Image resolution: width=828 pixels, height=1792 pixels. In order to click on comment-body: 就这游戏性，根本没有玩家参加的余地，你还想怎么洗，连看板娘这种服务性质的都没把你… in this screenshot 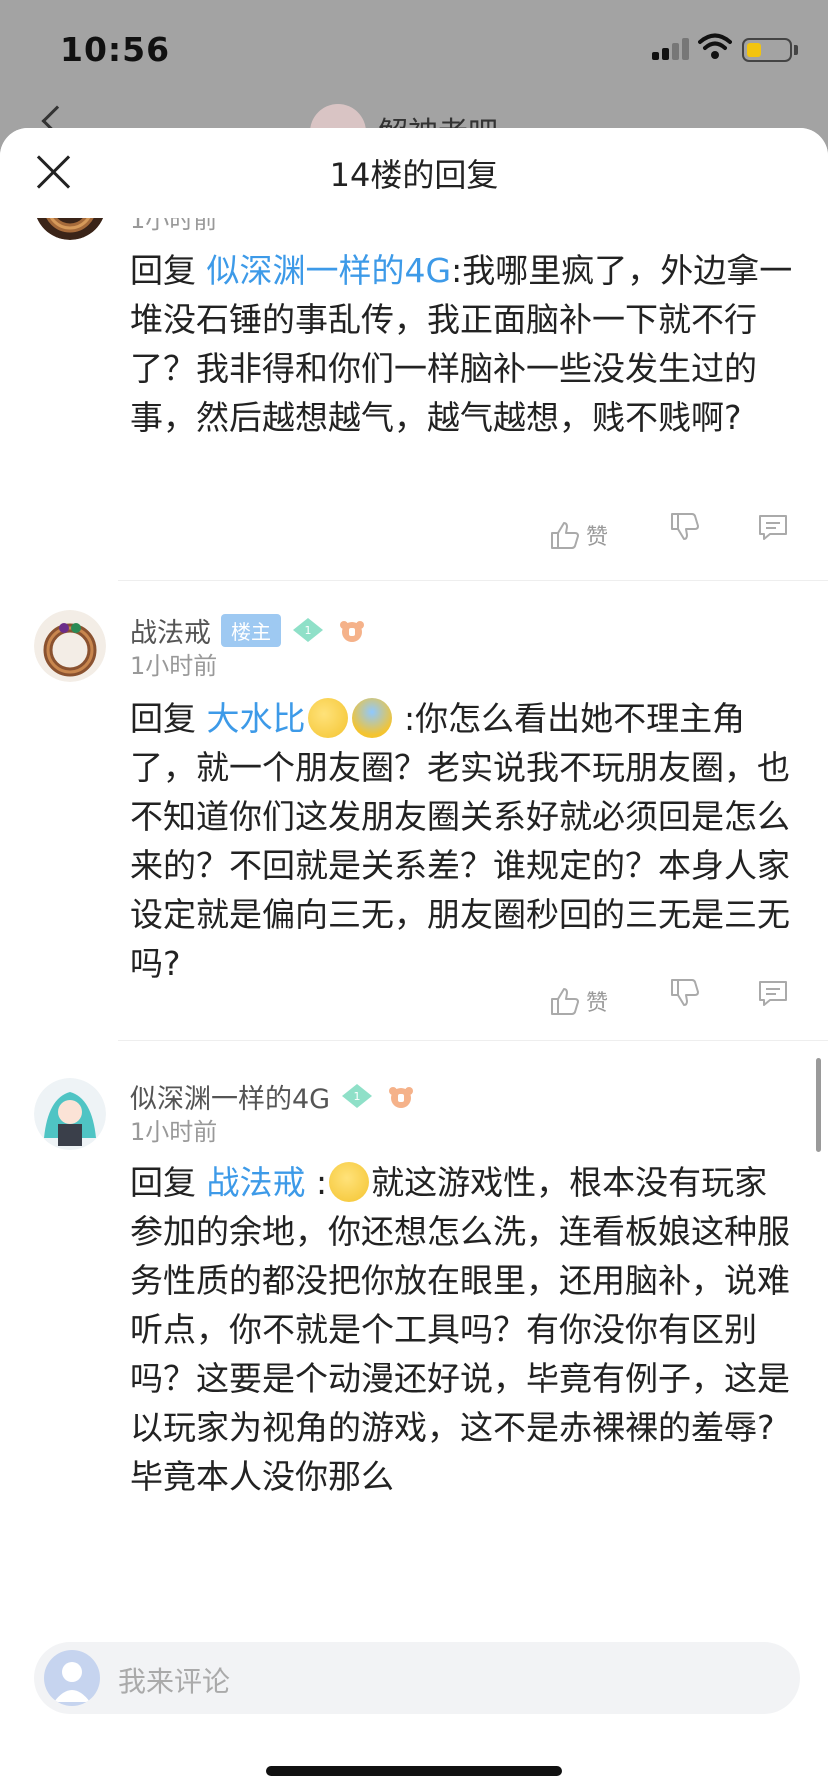, I will do `click(460, 1329)`.